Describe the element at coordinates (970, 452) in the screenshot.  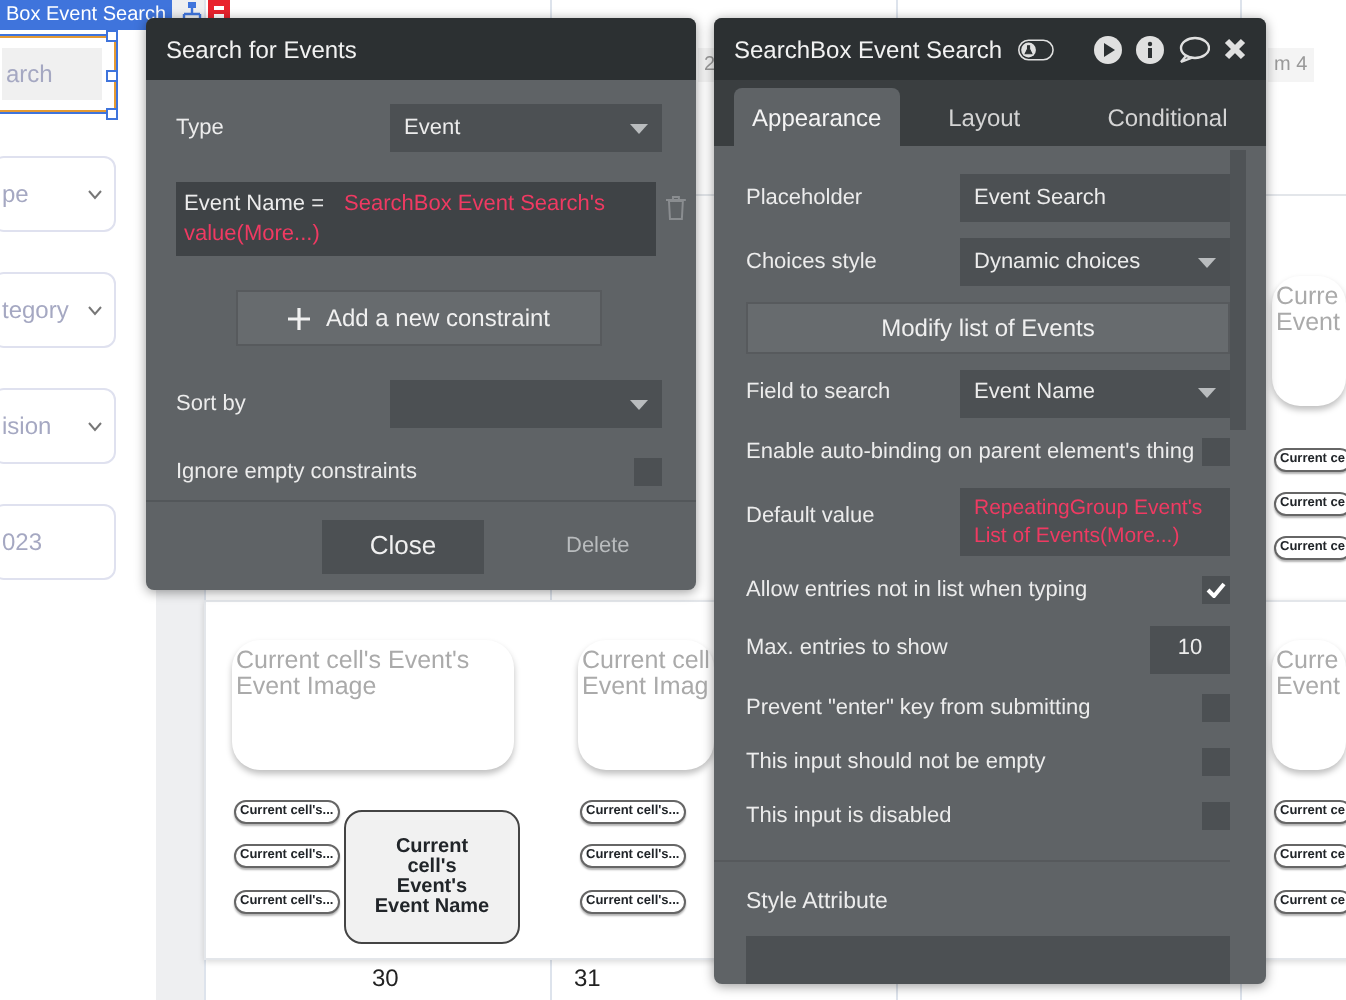
I see `checkbox-label: Enable auto-binding on parent element's thing` at that location.